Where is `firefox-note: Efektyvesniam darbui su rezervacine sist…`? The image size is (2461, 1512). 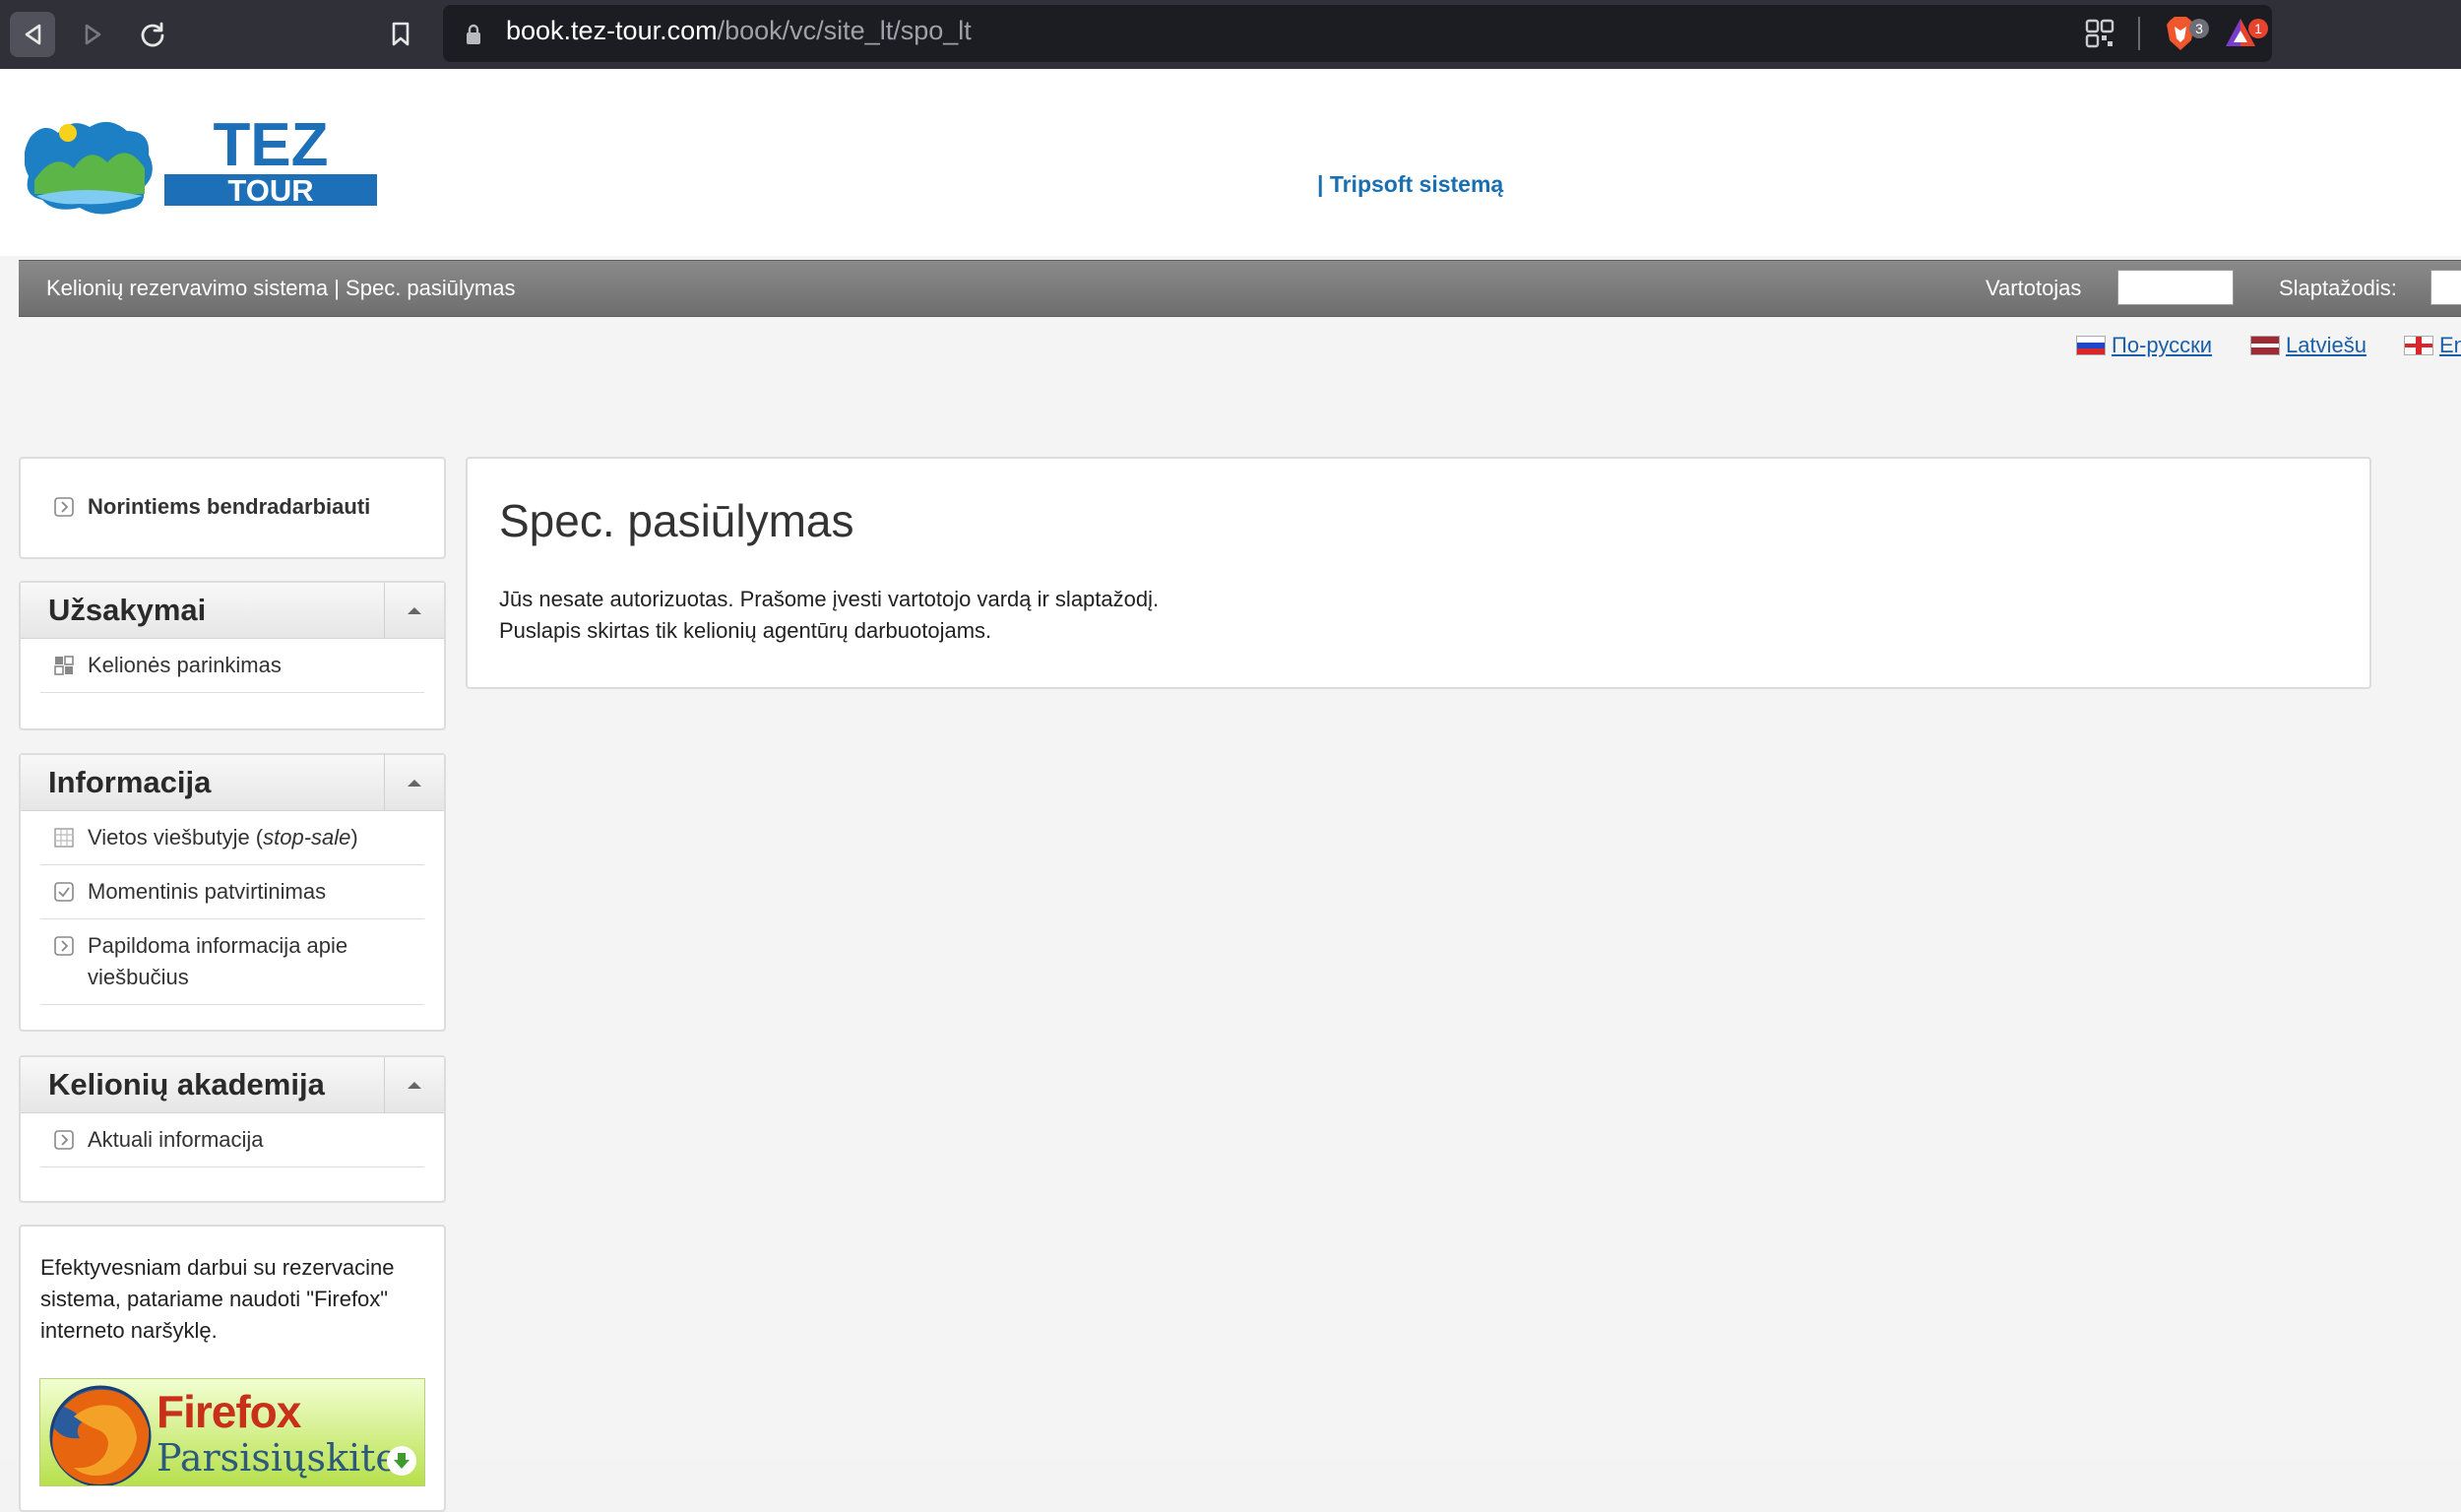
firefox-note: Efektyvesniam darbui su rezervacine sist… is located at coordinates (217, 1299).